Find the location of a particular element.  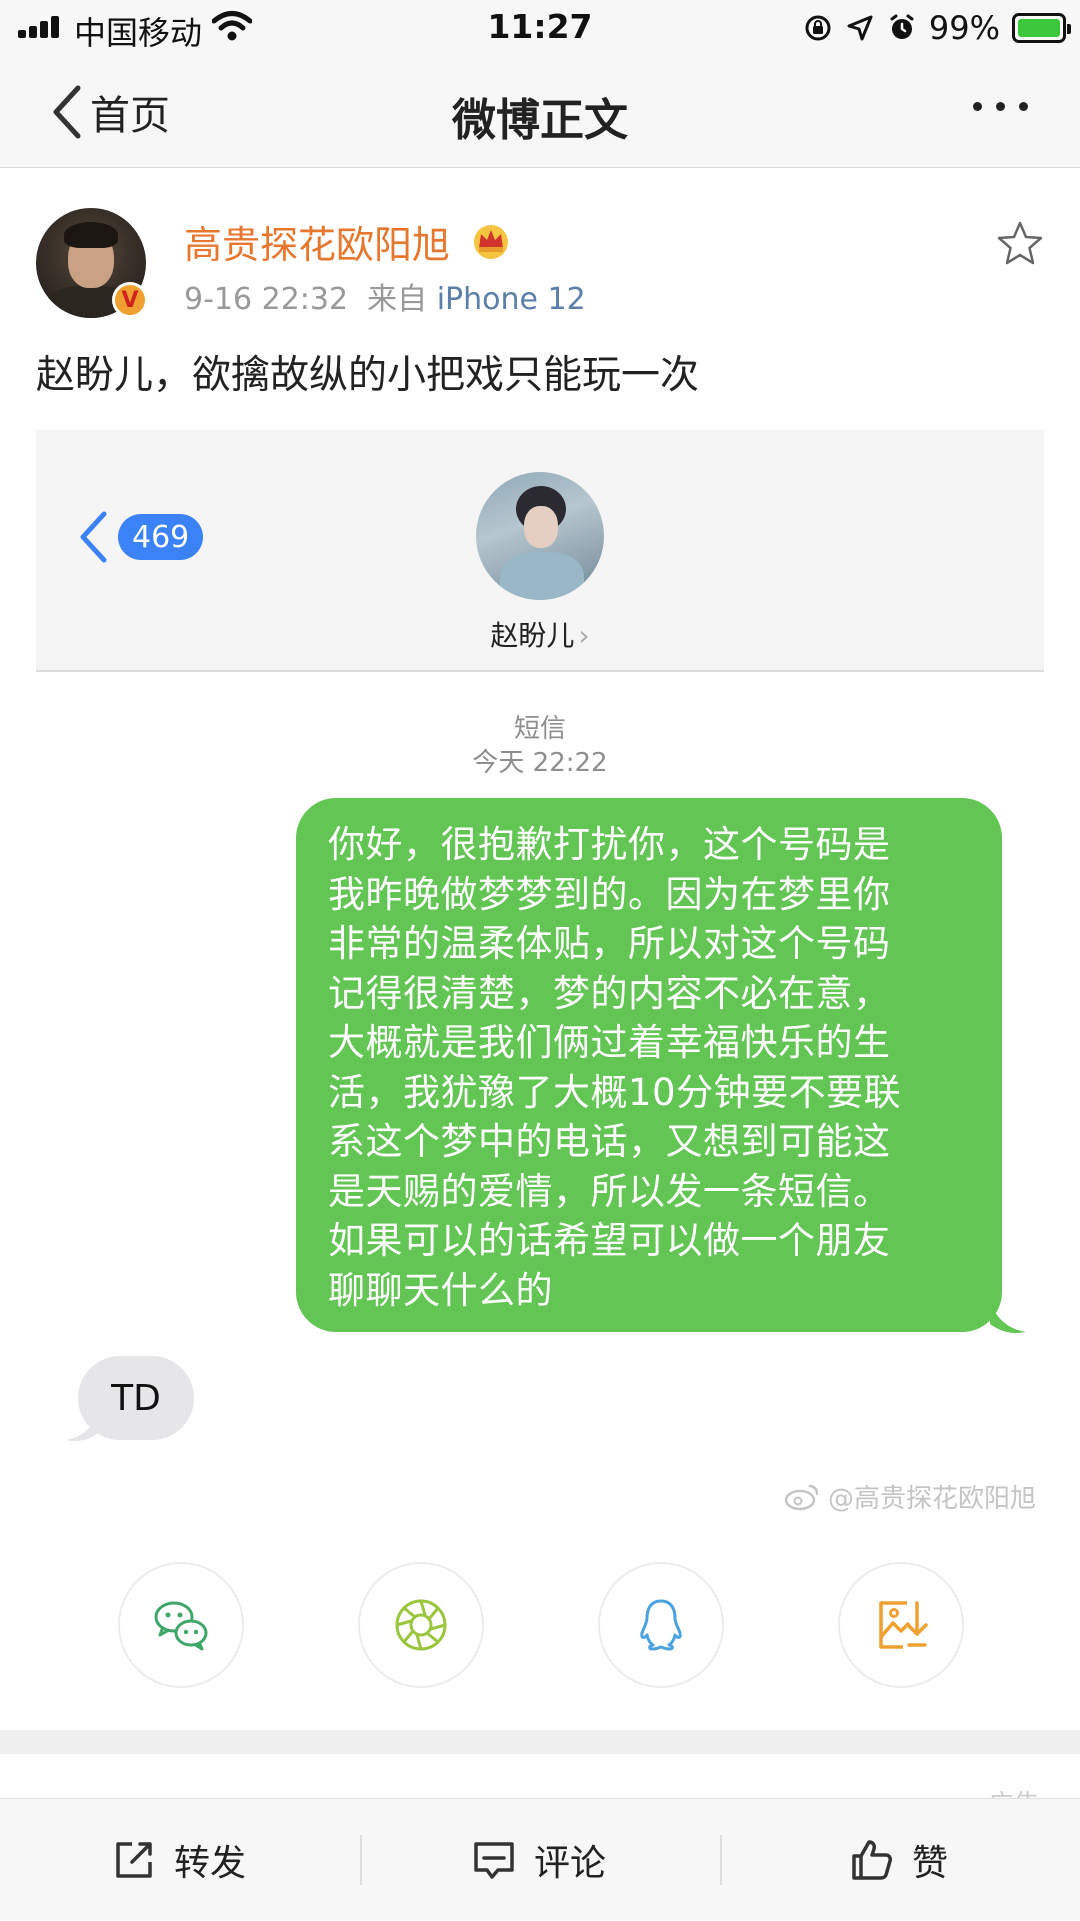

contact-avatar is located at coordinates (540, 536).